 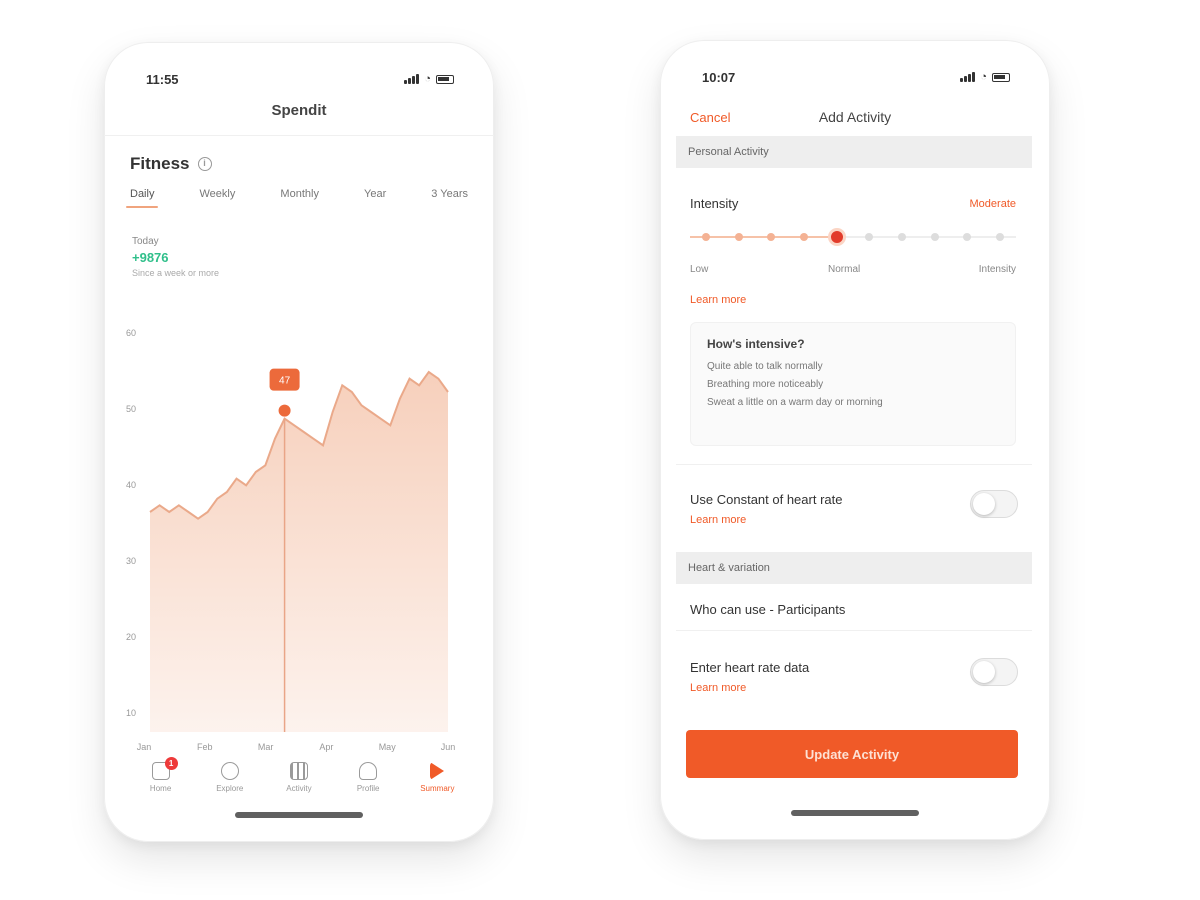 What do you see at coordinates (994, 672) in the screenshot?
I see `heart-rate-data-toggle` at bounding box center [994, 672].